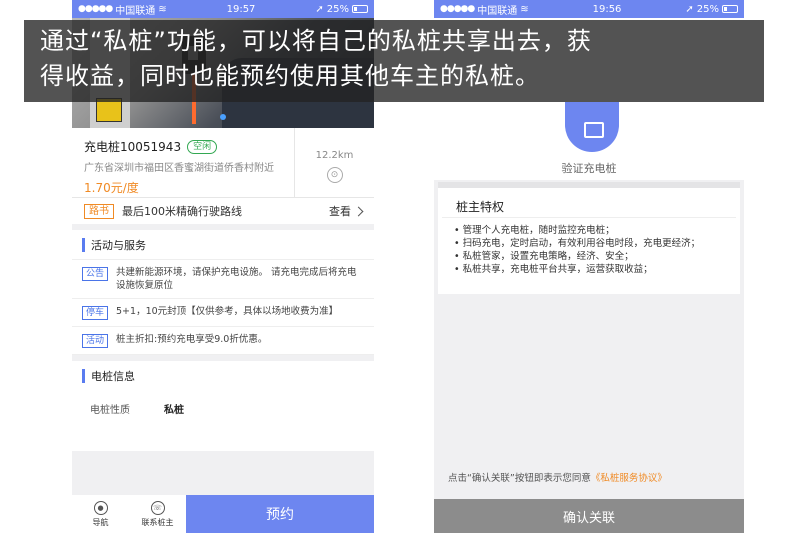 The image size is (800, 533). Describe the element at coordinates (589, 168) in the screenshot. I see `verify-label: 验证充电桩` at that location.